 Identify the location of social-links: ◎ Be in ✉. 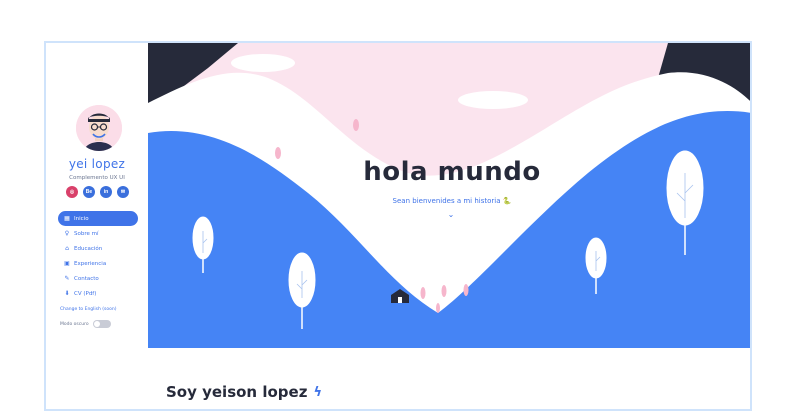
(101, 192).